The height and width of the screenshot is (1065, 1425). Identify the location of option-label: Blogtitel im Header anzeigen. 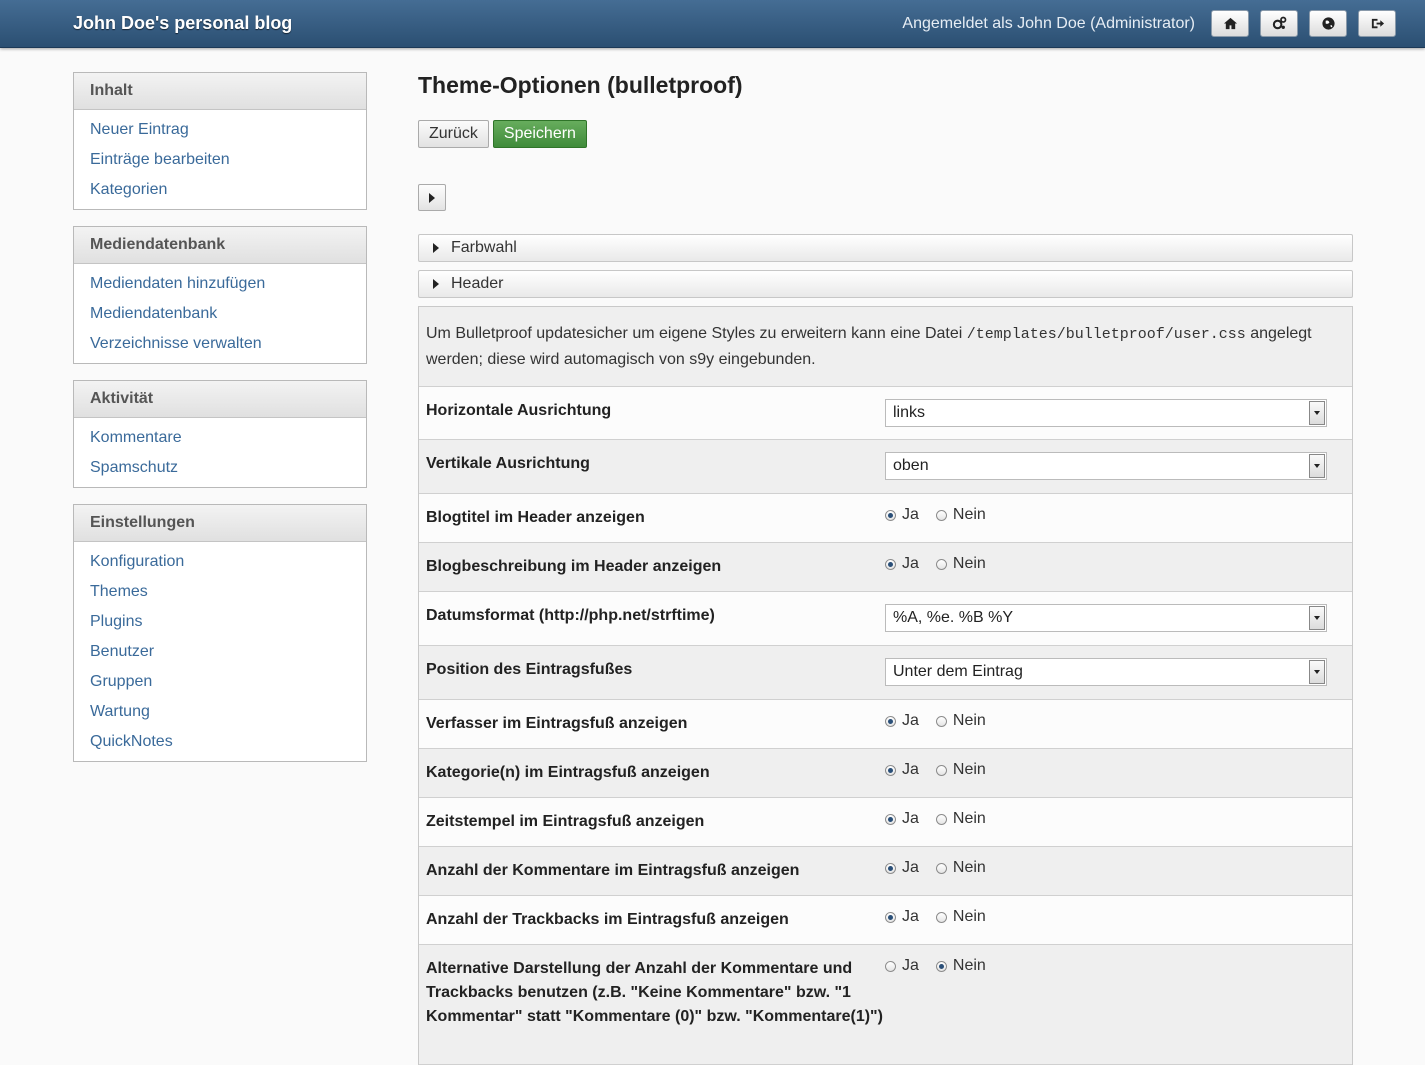
(535, 517).